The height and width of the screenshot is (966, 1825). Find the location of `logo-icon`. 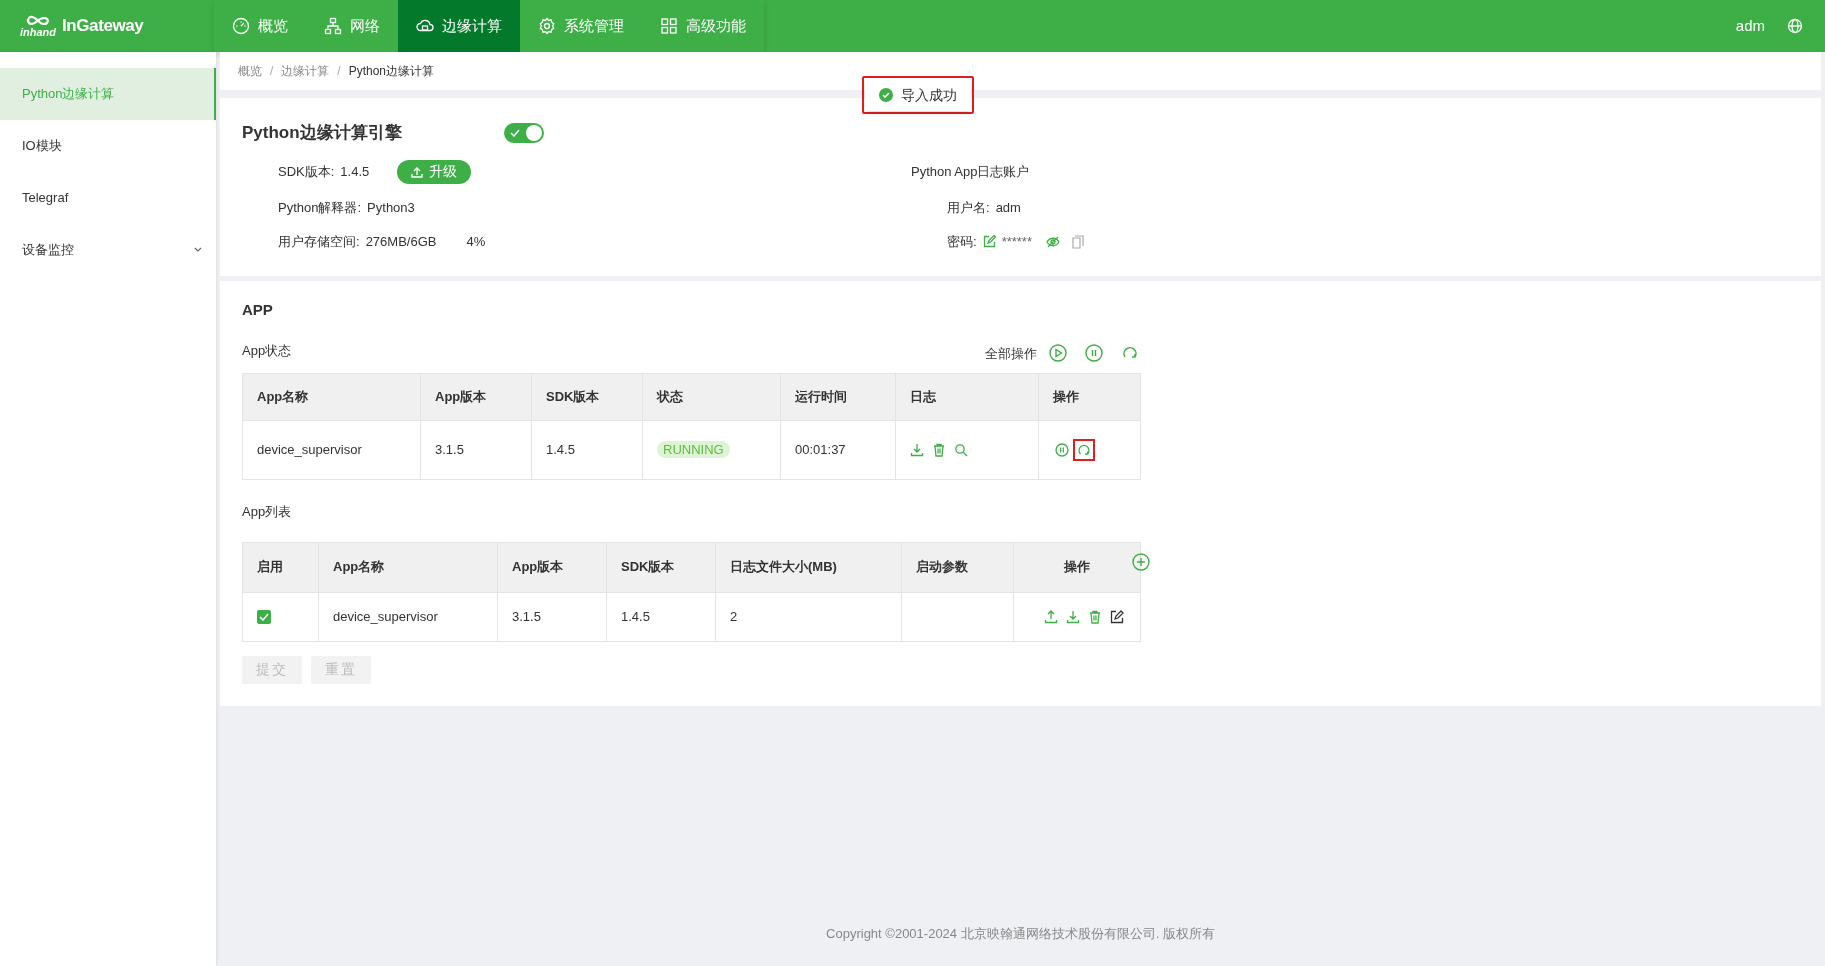

logo-icon is located at coordinates (38, 20).